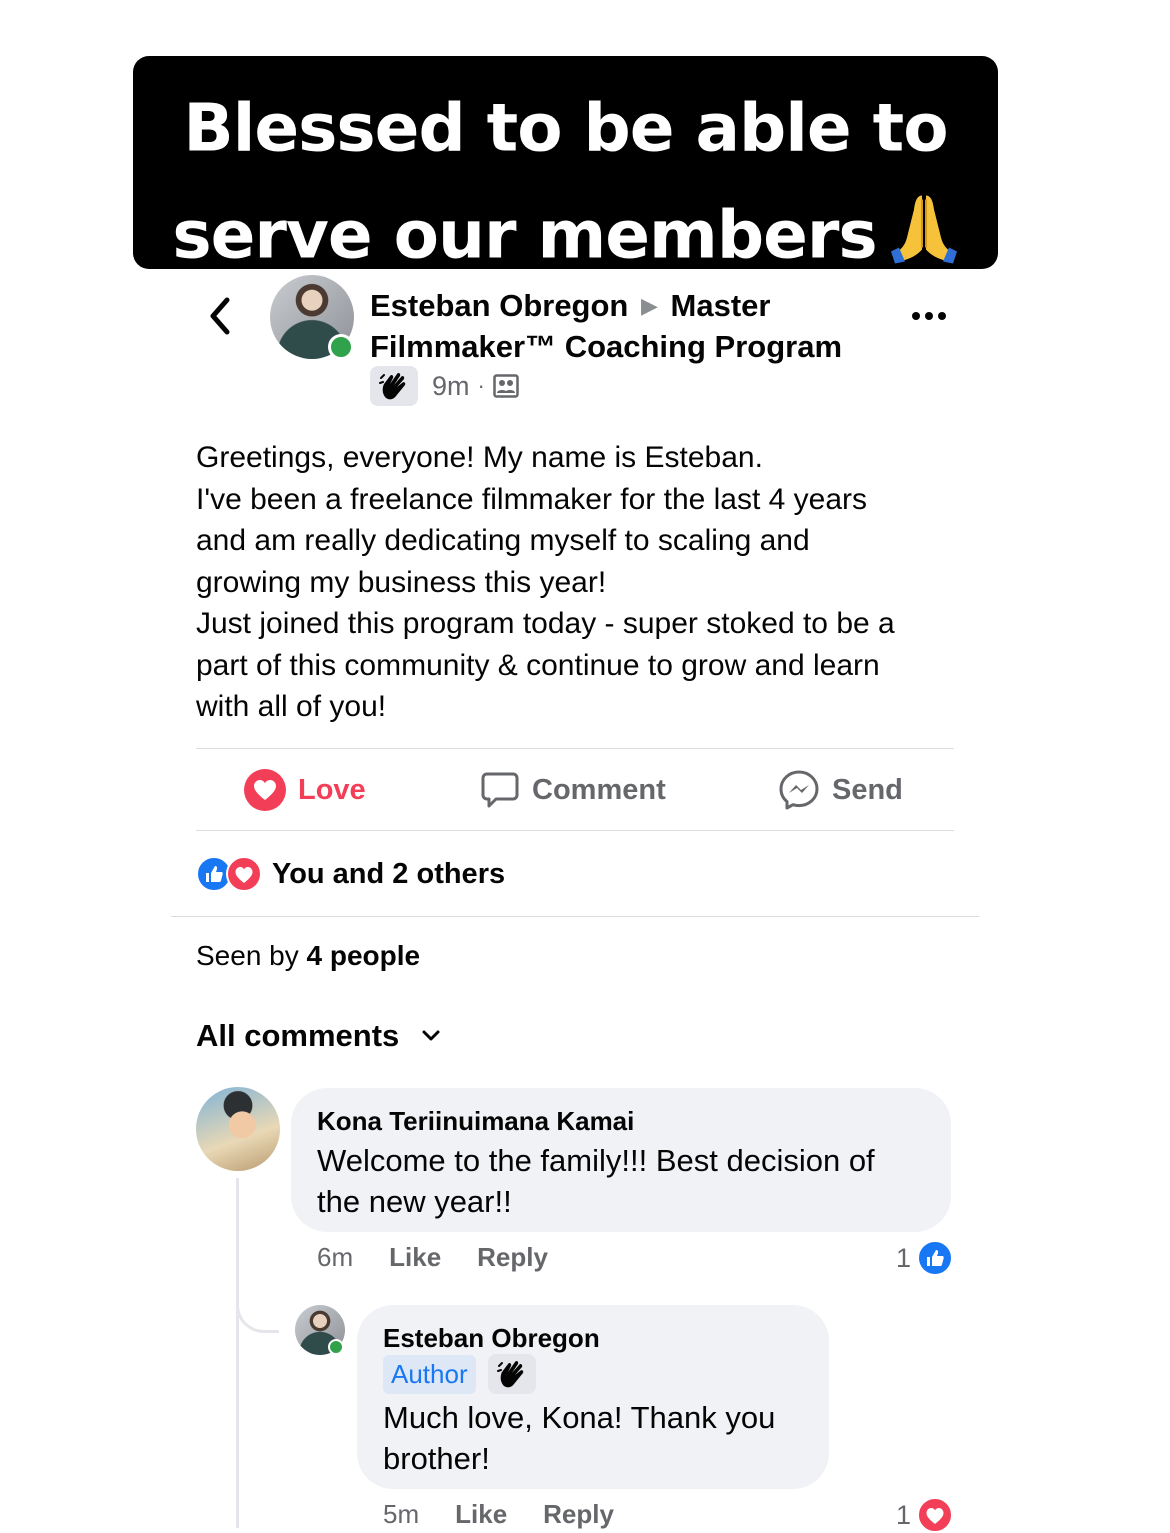  What do you see at coordinates (491, 1338) in the screenshot?
I see `reply-author: Esteban Obregon` at bounding box center [491, 1338].